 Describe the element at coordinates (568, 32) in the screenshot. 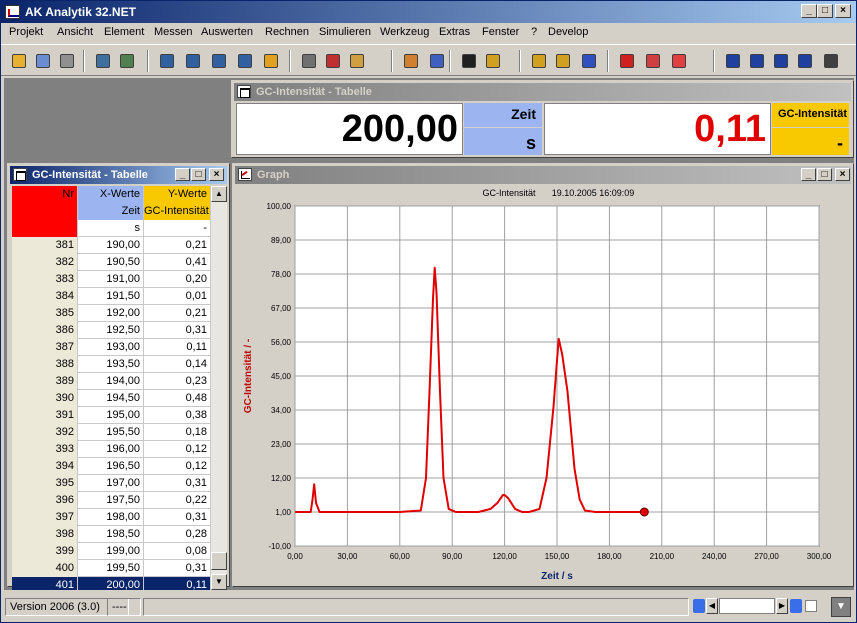

I see `menu-develop: Develop` at that location.